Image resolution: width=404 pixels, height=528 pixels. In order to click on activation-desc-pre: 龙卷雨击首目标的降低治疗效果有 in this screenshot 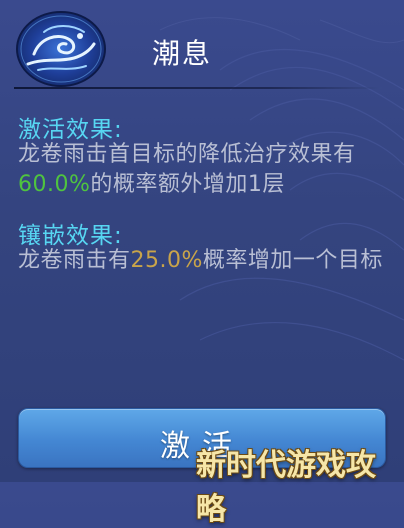, I will do `click(187, 154)`.